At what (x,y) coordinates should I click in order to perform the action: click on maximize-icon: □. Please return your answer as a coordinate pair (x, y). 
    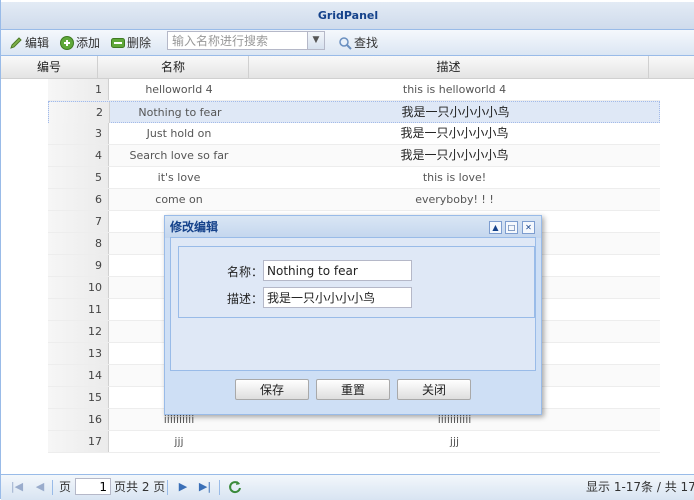
    Looking at the image, I should click on (511, 227).